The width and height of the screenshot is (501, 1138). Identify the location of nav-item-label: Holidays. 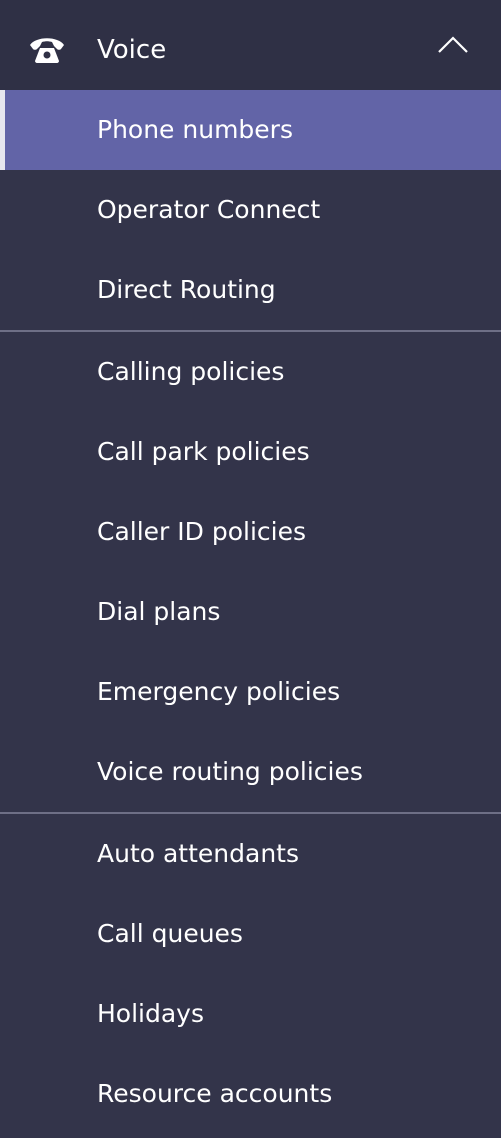
(150, 1013).